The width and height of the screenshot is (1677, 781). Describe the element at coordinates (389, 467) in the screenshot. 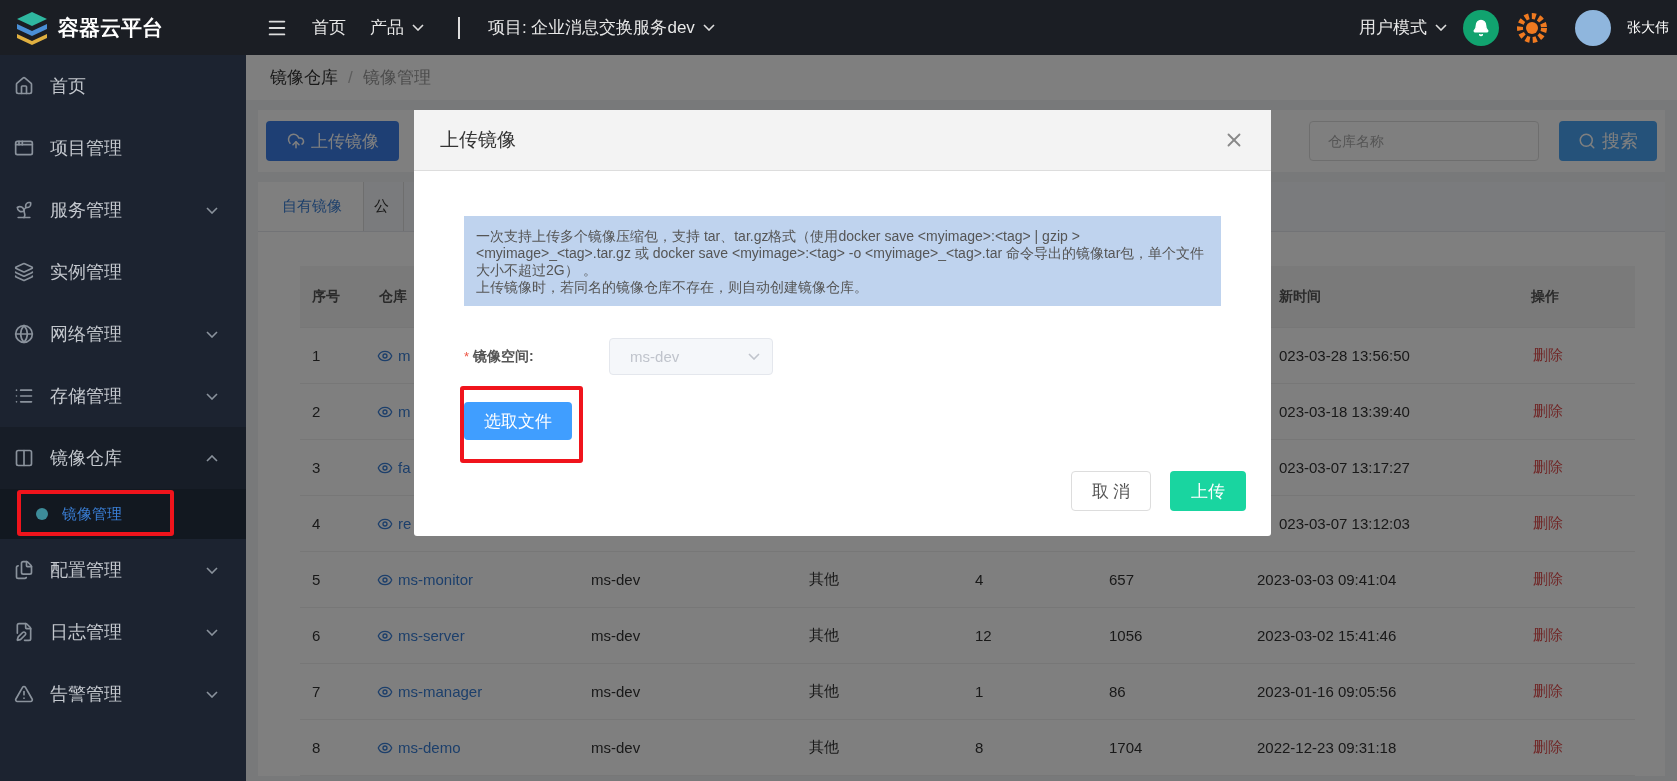

I see `repository-link: fa` at that location.